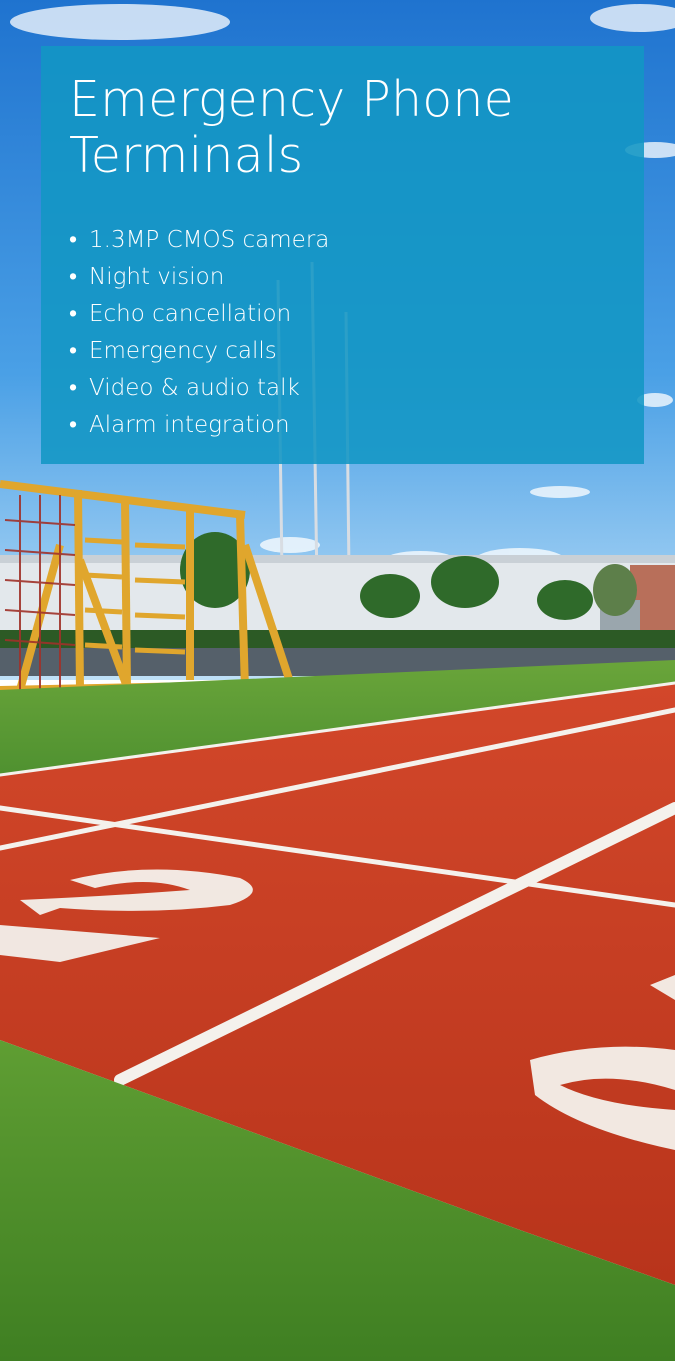  Describe the element at coordinates (342, 277) in the screenshot. I see `feature-item-night-vision: Night vision` at that location.